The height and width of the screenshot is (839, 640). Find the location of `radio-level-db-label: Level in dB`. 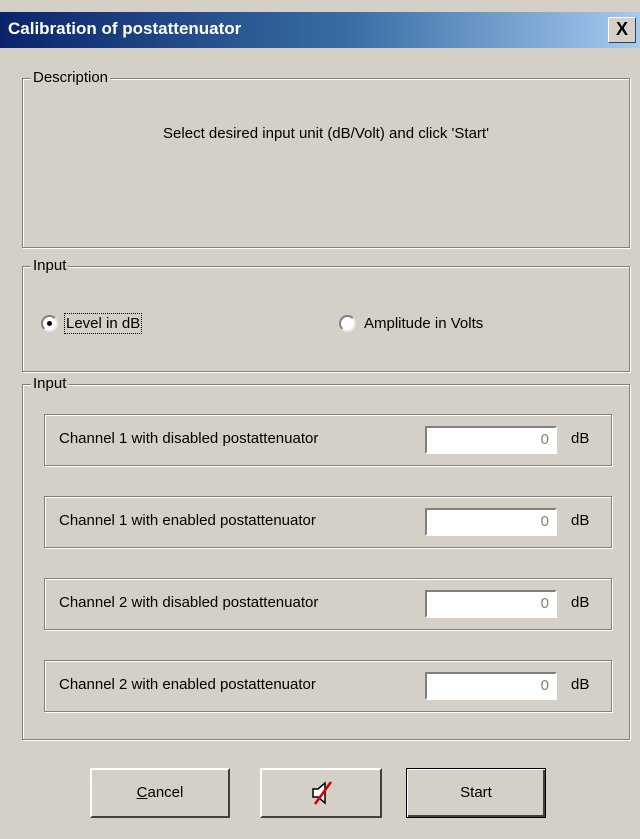

radio-level-db-label: Level in dB is located at coordinates (103, 323).